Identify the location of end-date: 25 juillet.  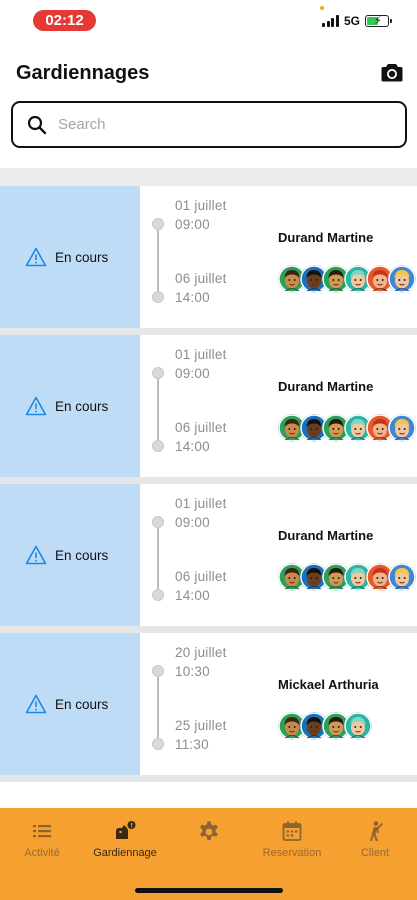
(201, 725).